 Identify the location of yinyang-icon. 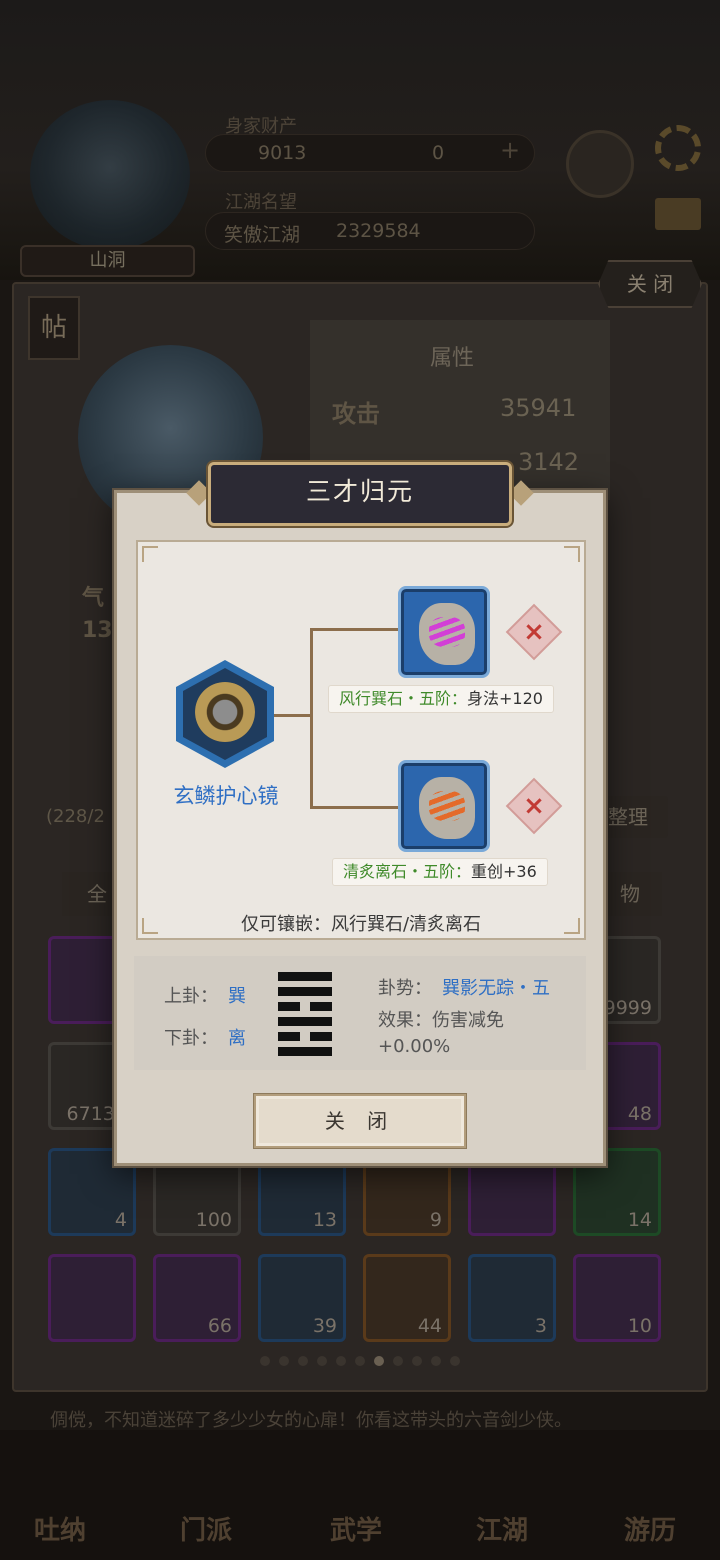
(600, 164).